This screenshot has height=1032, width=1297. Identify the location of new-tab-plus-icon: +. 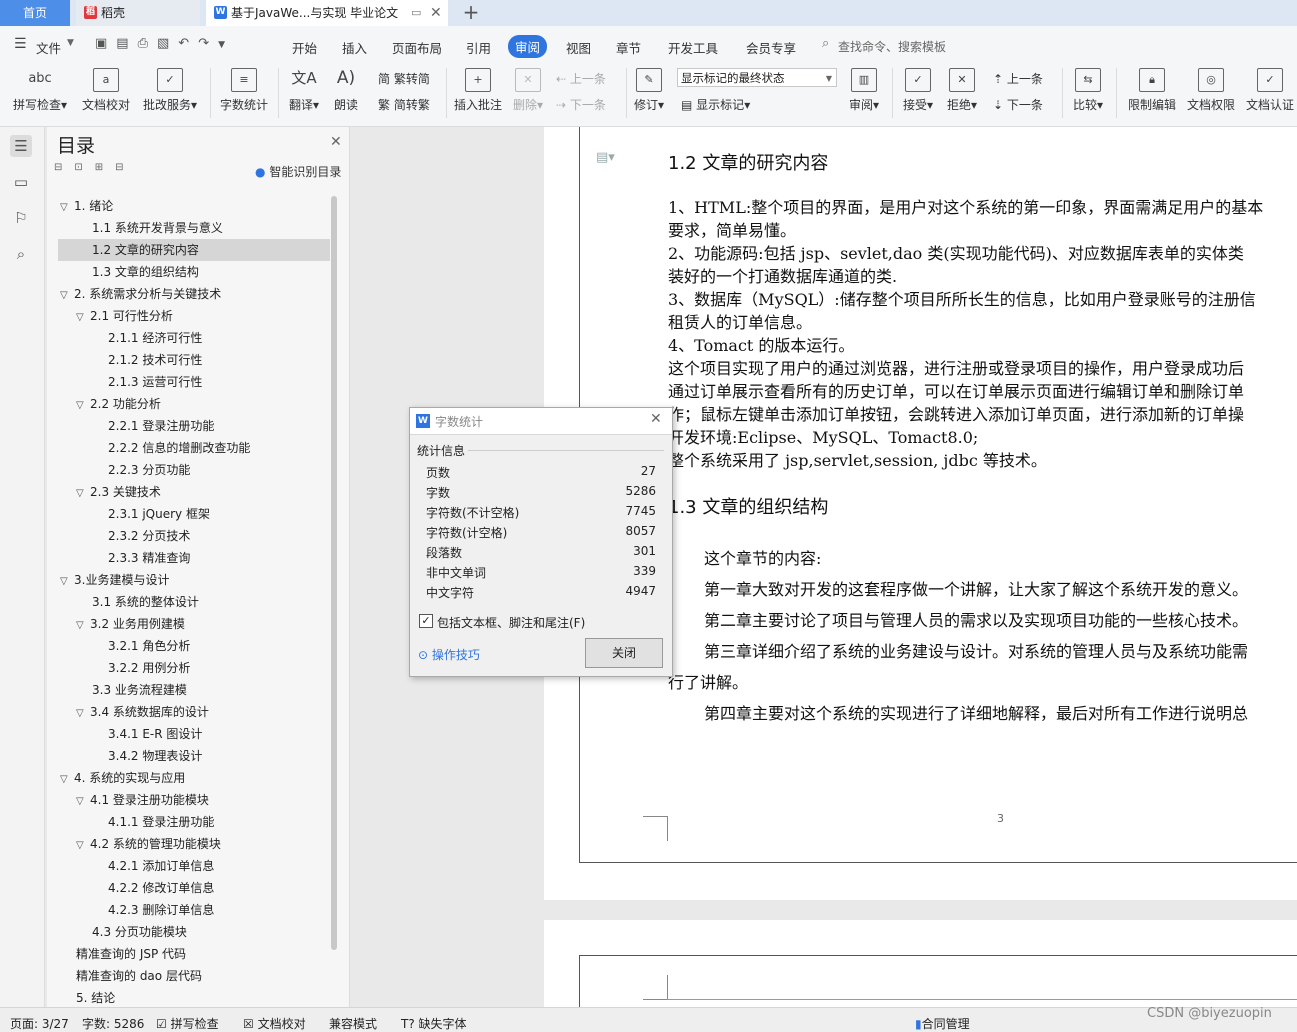
(471, 13).